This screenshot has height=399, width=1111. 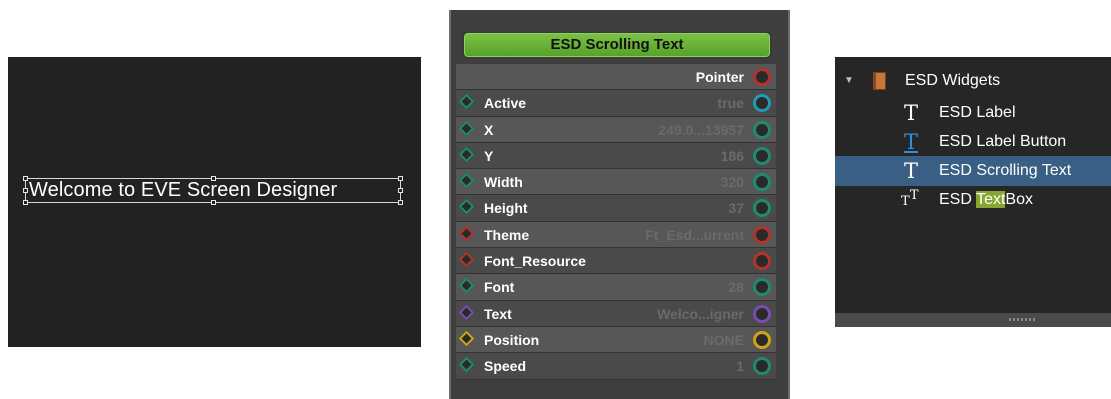 What do you see at coordinates (740, 366) in the screenshot?
I see `property-value: 1` at bounding box center [740, 366].